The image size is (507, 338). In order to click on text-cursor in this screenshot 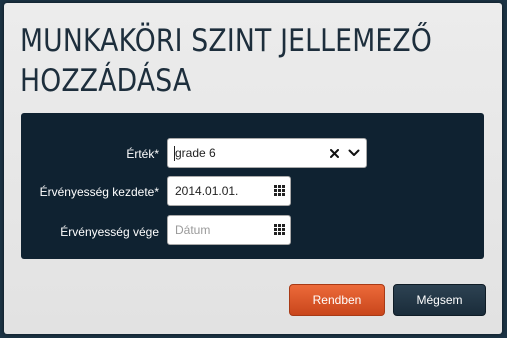, I will do `click(174, 153)`.